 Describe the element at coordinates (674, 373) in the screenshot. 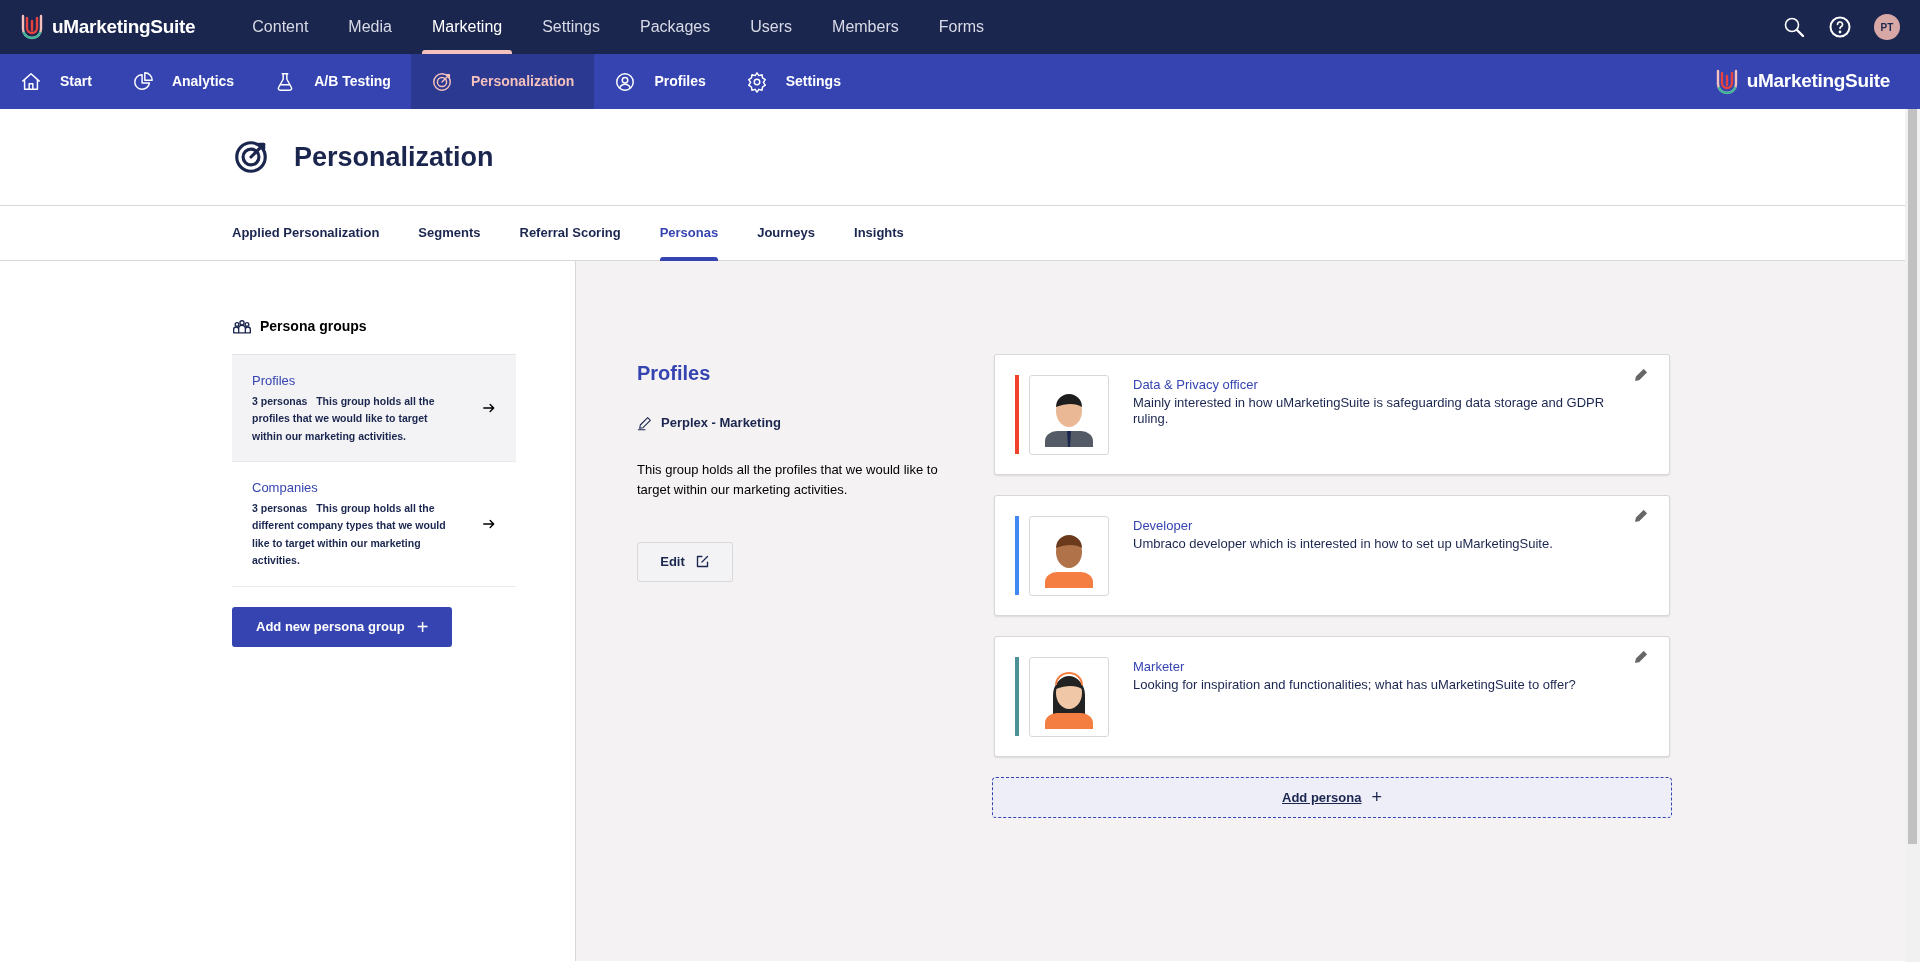

I see `group-title: Profiles` at that location.